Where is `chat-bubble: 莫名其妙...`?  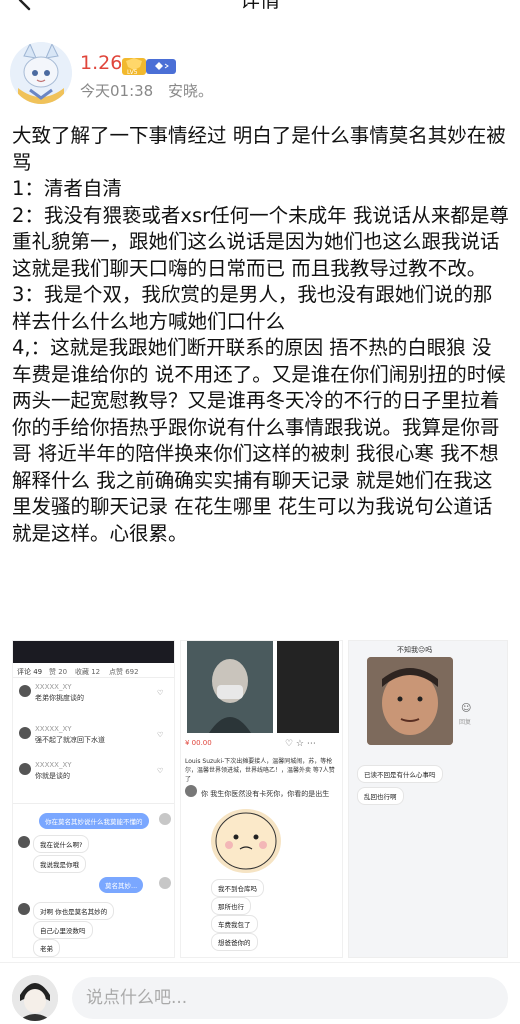 chat-bubble: 莫名其妙... is located at coordinates (121, 885).